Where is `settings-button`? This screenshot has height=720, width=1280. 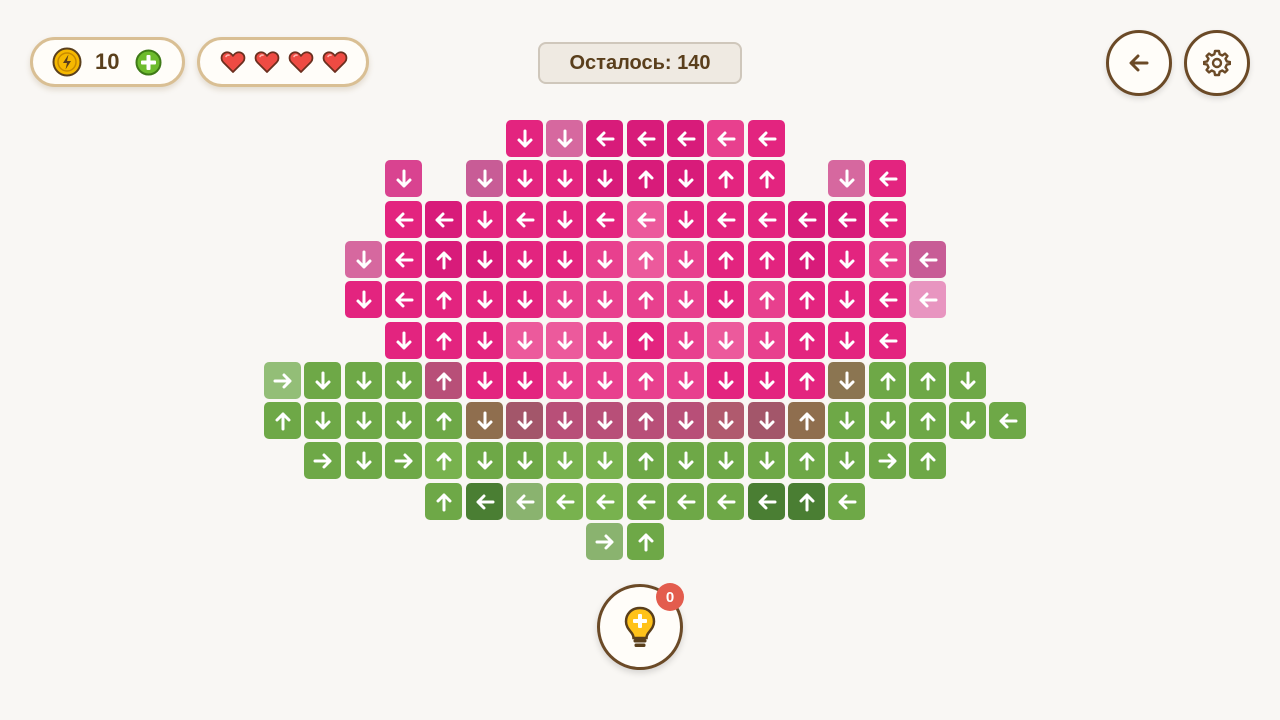 settings-button is located at coordinates (1217, 63).